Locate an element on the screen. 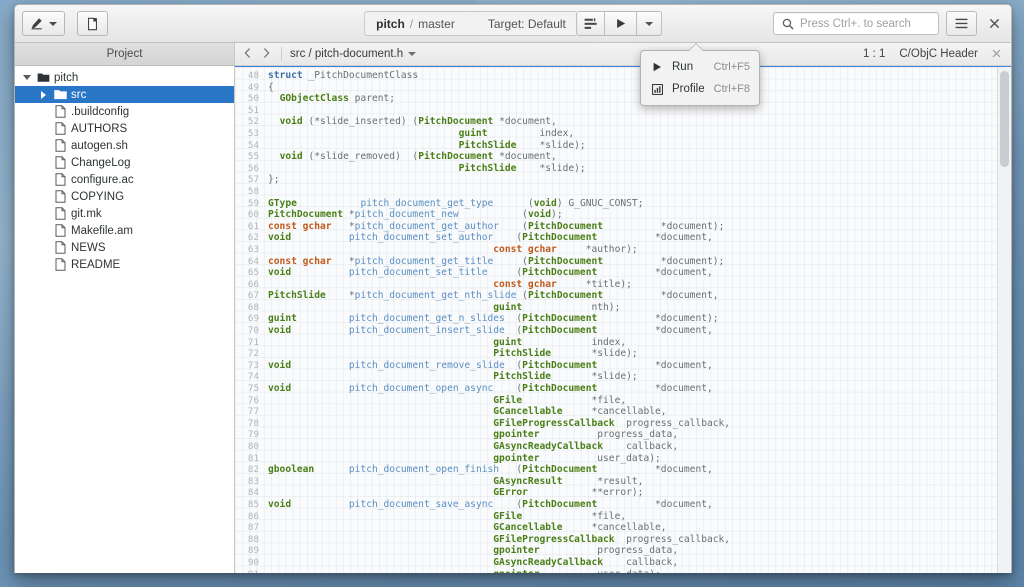  build-config-icon is located at coordinates (590, 23).